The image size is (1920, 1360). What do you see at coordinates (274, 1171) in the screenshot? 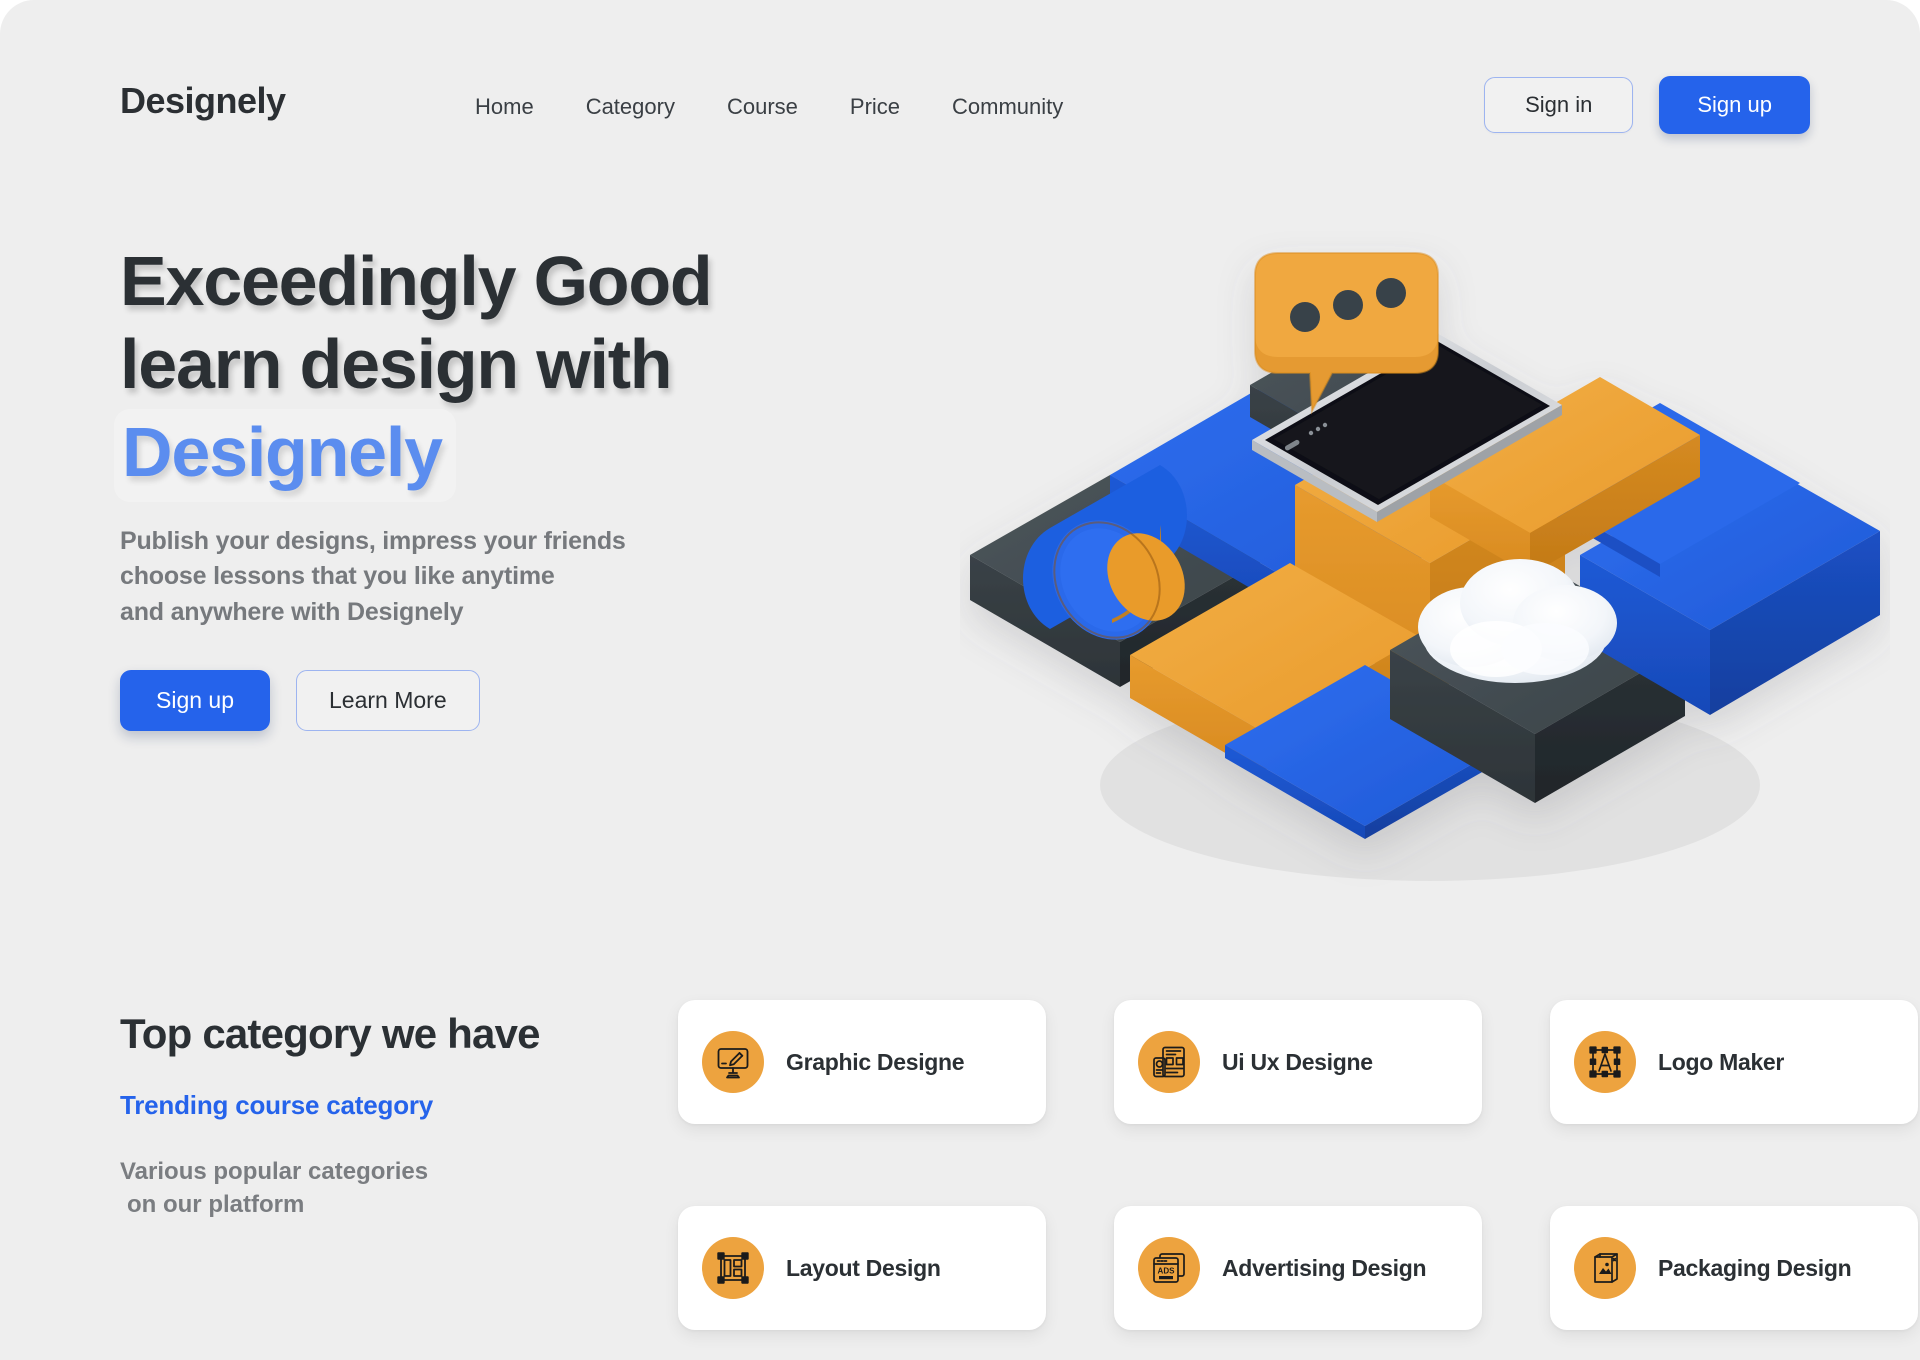
I see `category-description-line-1: Various popular categories` at bounding box center [274, 1171].